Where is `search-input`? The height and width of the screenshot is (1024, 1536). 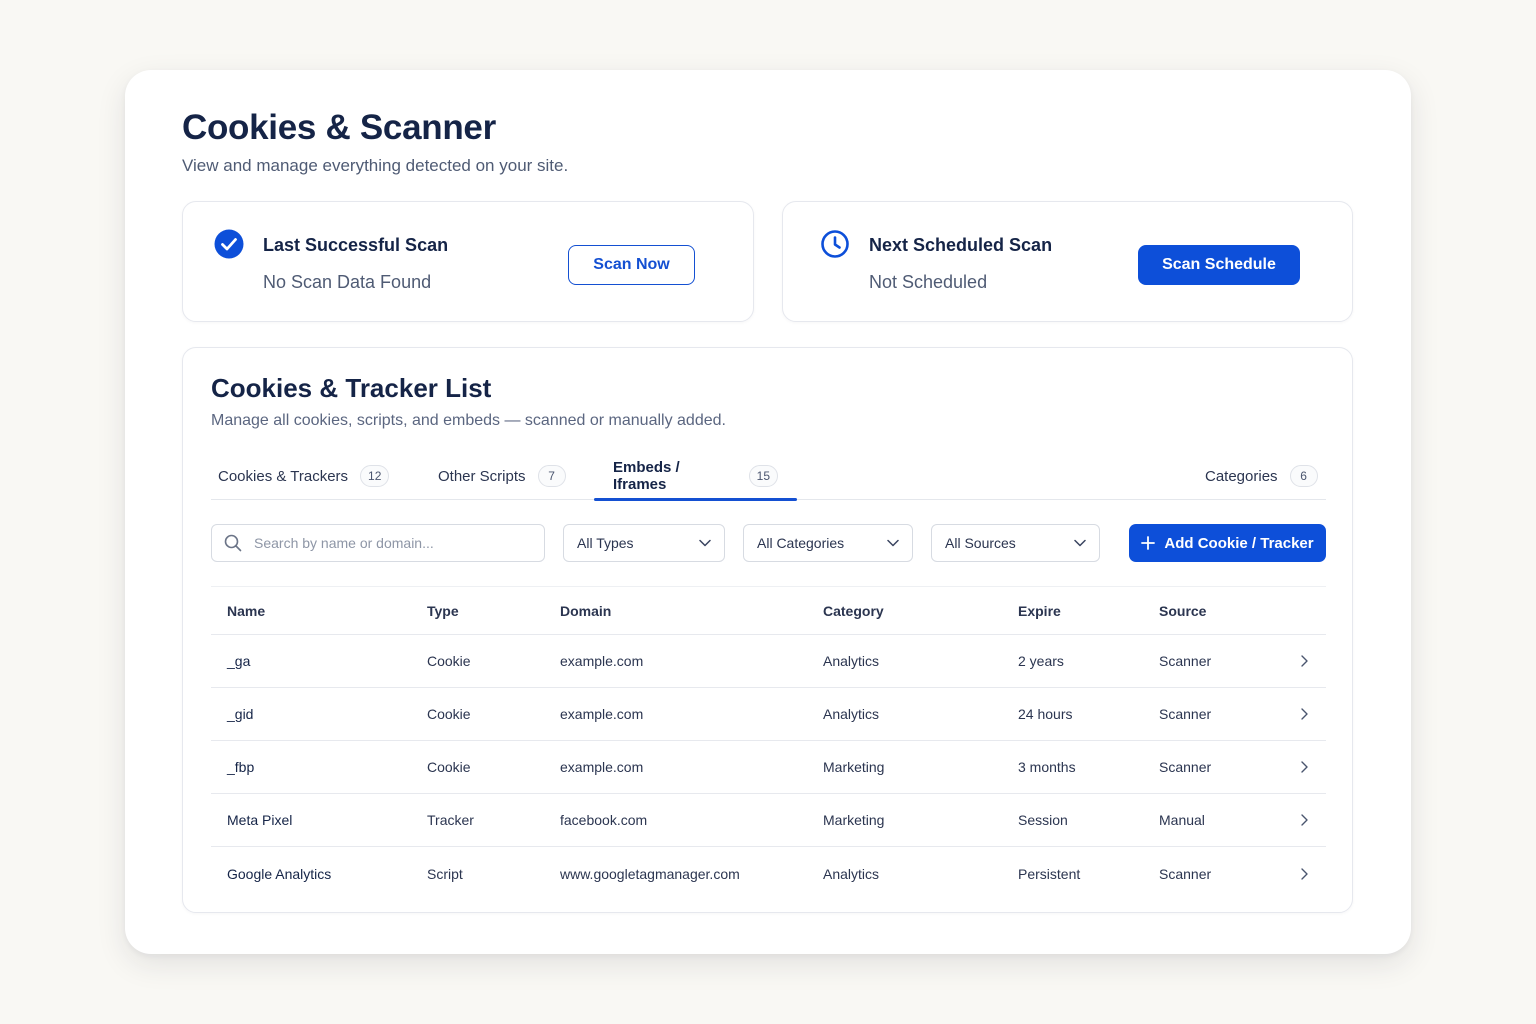
search-input is located at coordinates (384, 543).